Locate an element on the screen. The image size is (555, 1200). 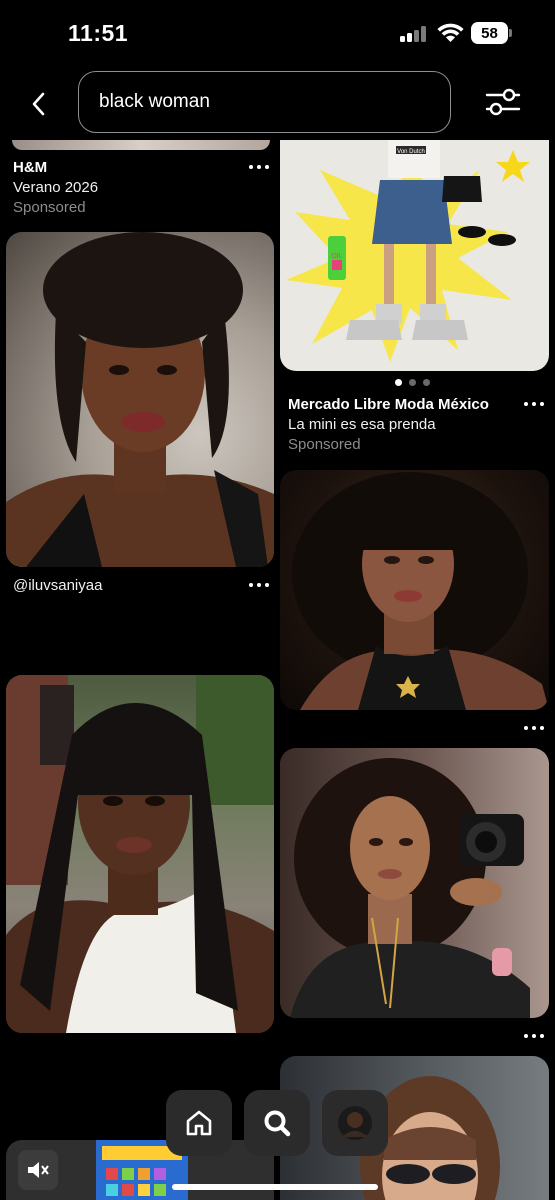
pin-image-portrait-street is located at coordinates (140, 854).